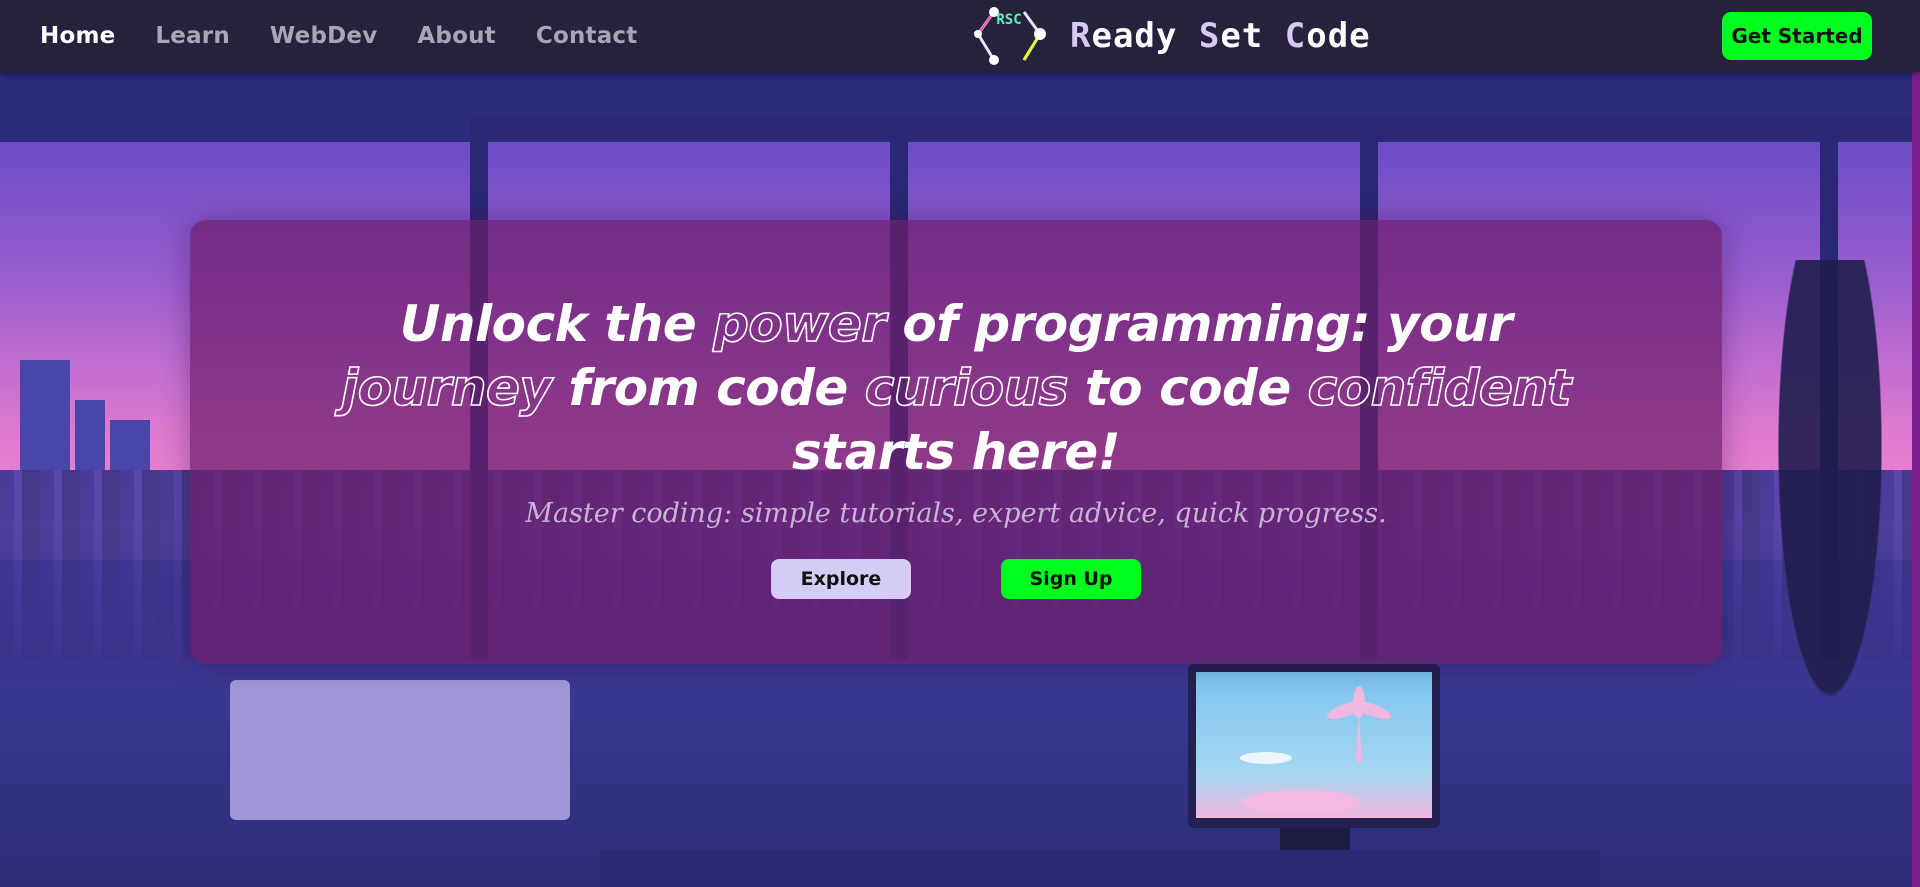  Describe the element at coordinates (587, 36) in the screenshot. I see `nav-link-contact: Contact` at that location.